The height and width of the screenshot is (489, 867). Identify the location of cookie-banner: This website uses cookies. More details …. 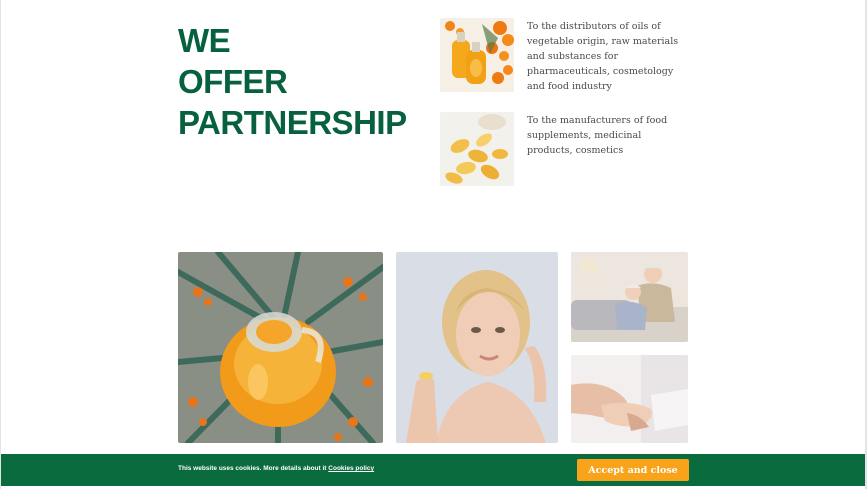
(433, 470).